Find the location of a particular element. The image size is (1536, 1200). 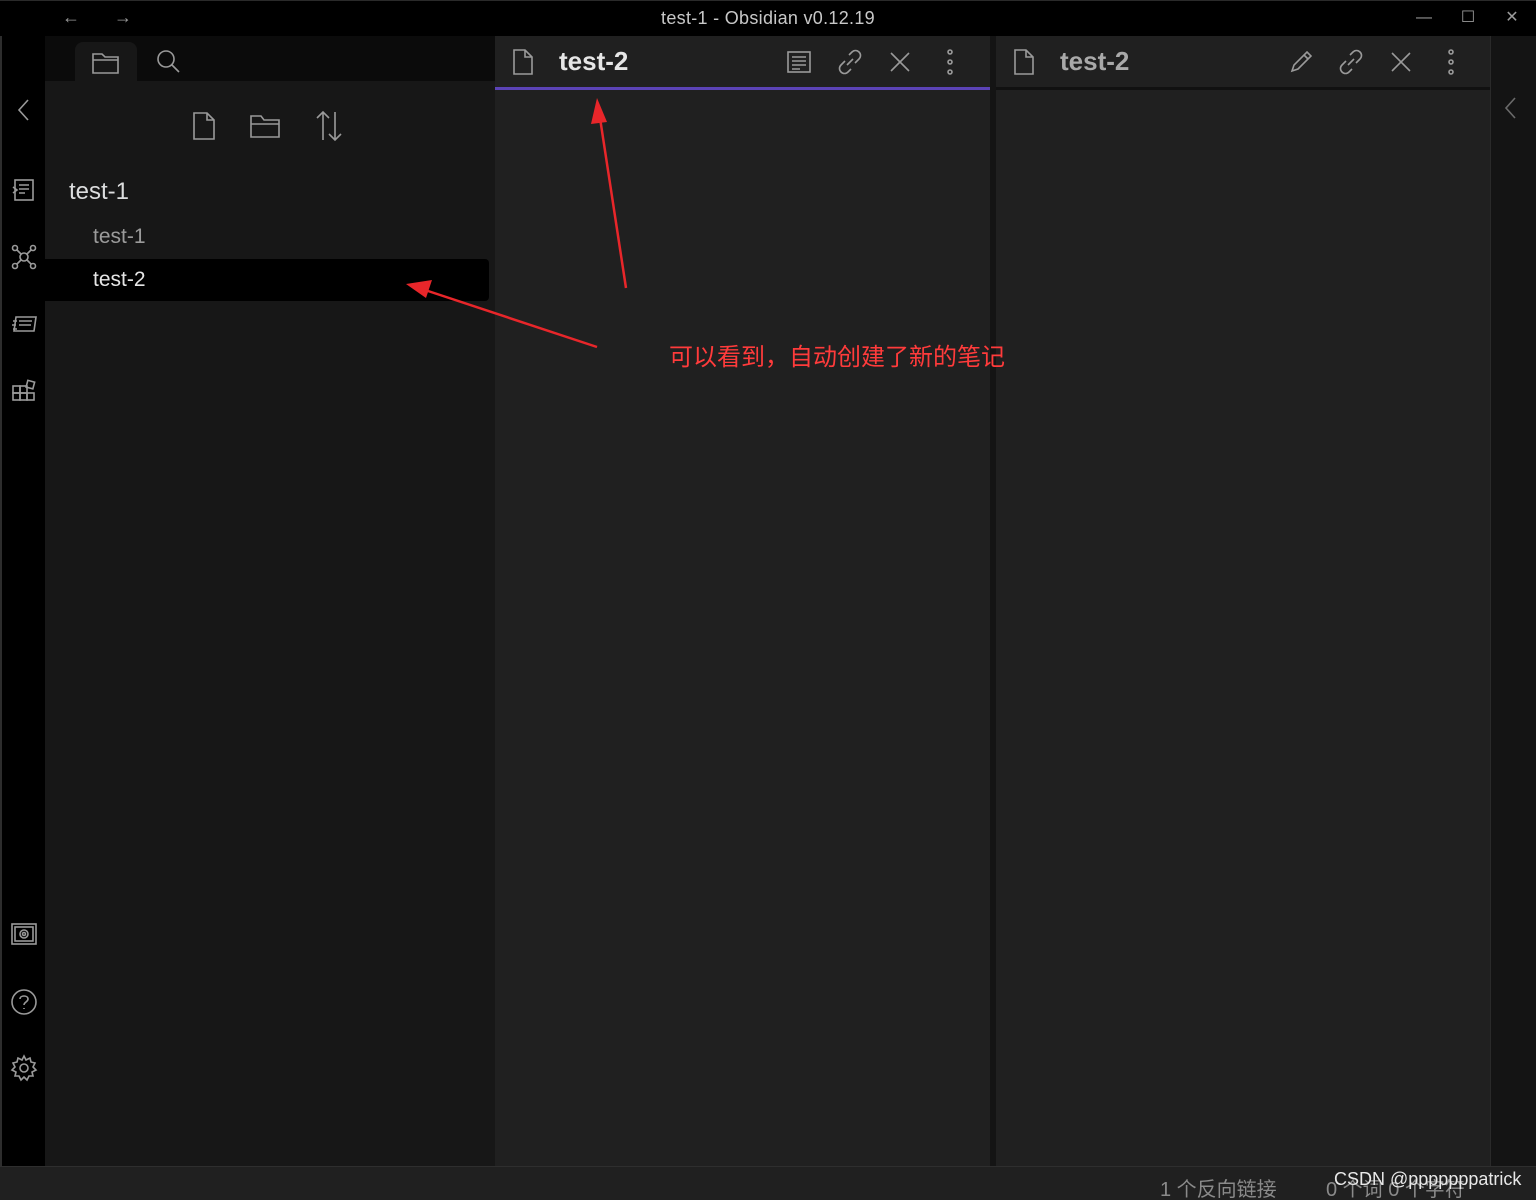

search-icon is located at coordinates (168, 61).